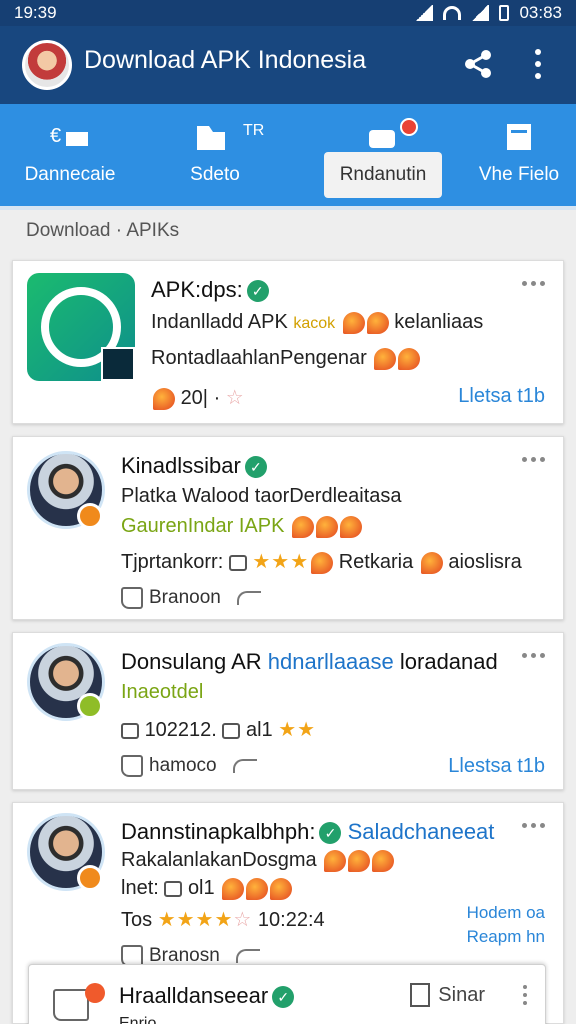 Image resolution: width=576 pixels, height=1024 pixels. What do you see at coordinates (424, 13) in the screenshot?
I see `signal-icon` at bounding box center [424, 13].